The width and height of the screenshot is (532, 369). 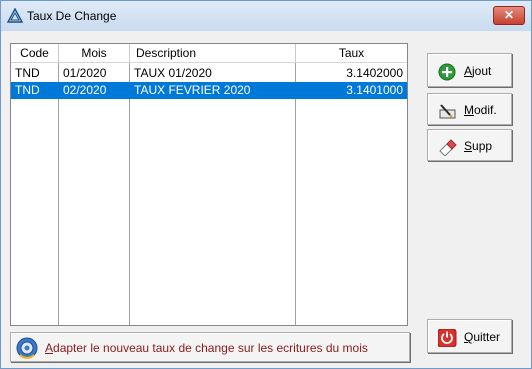 I want to click on cell-mois: 02/2020, so click(x=85, y=90).